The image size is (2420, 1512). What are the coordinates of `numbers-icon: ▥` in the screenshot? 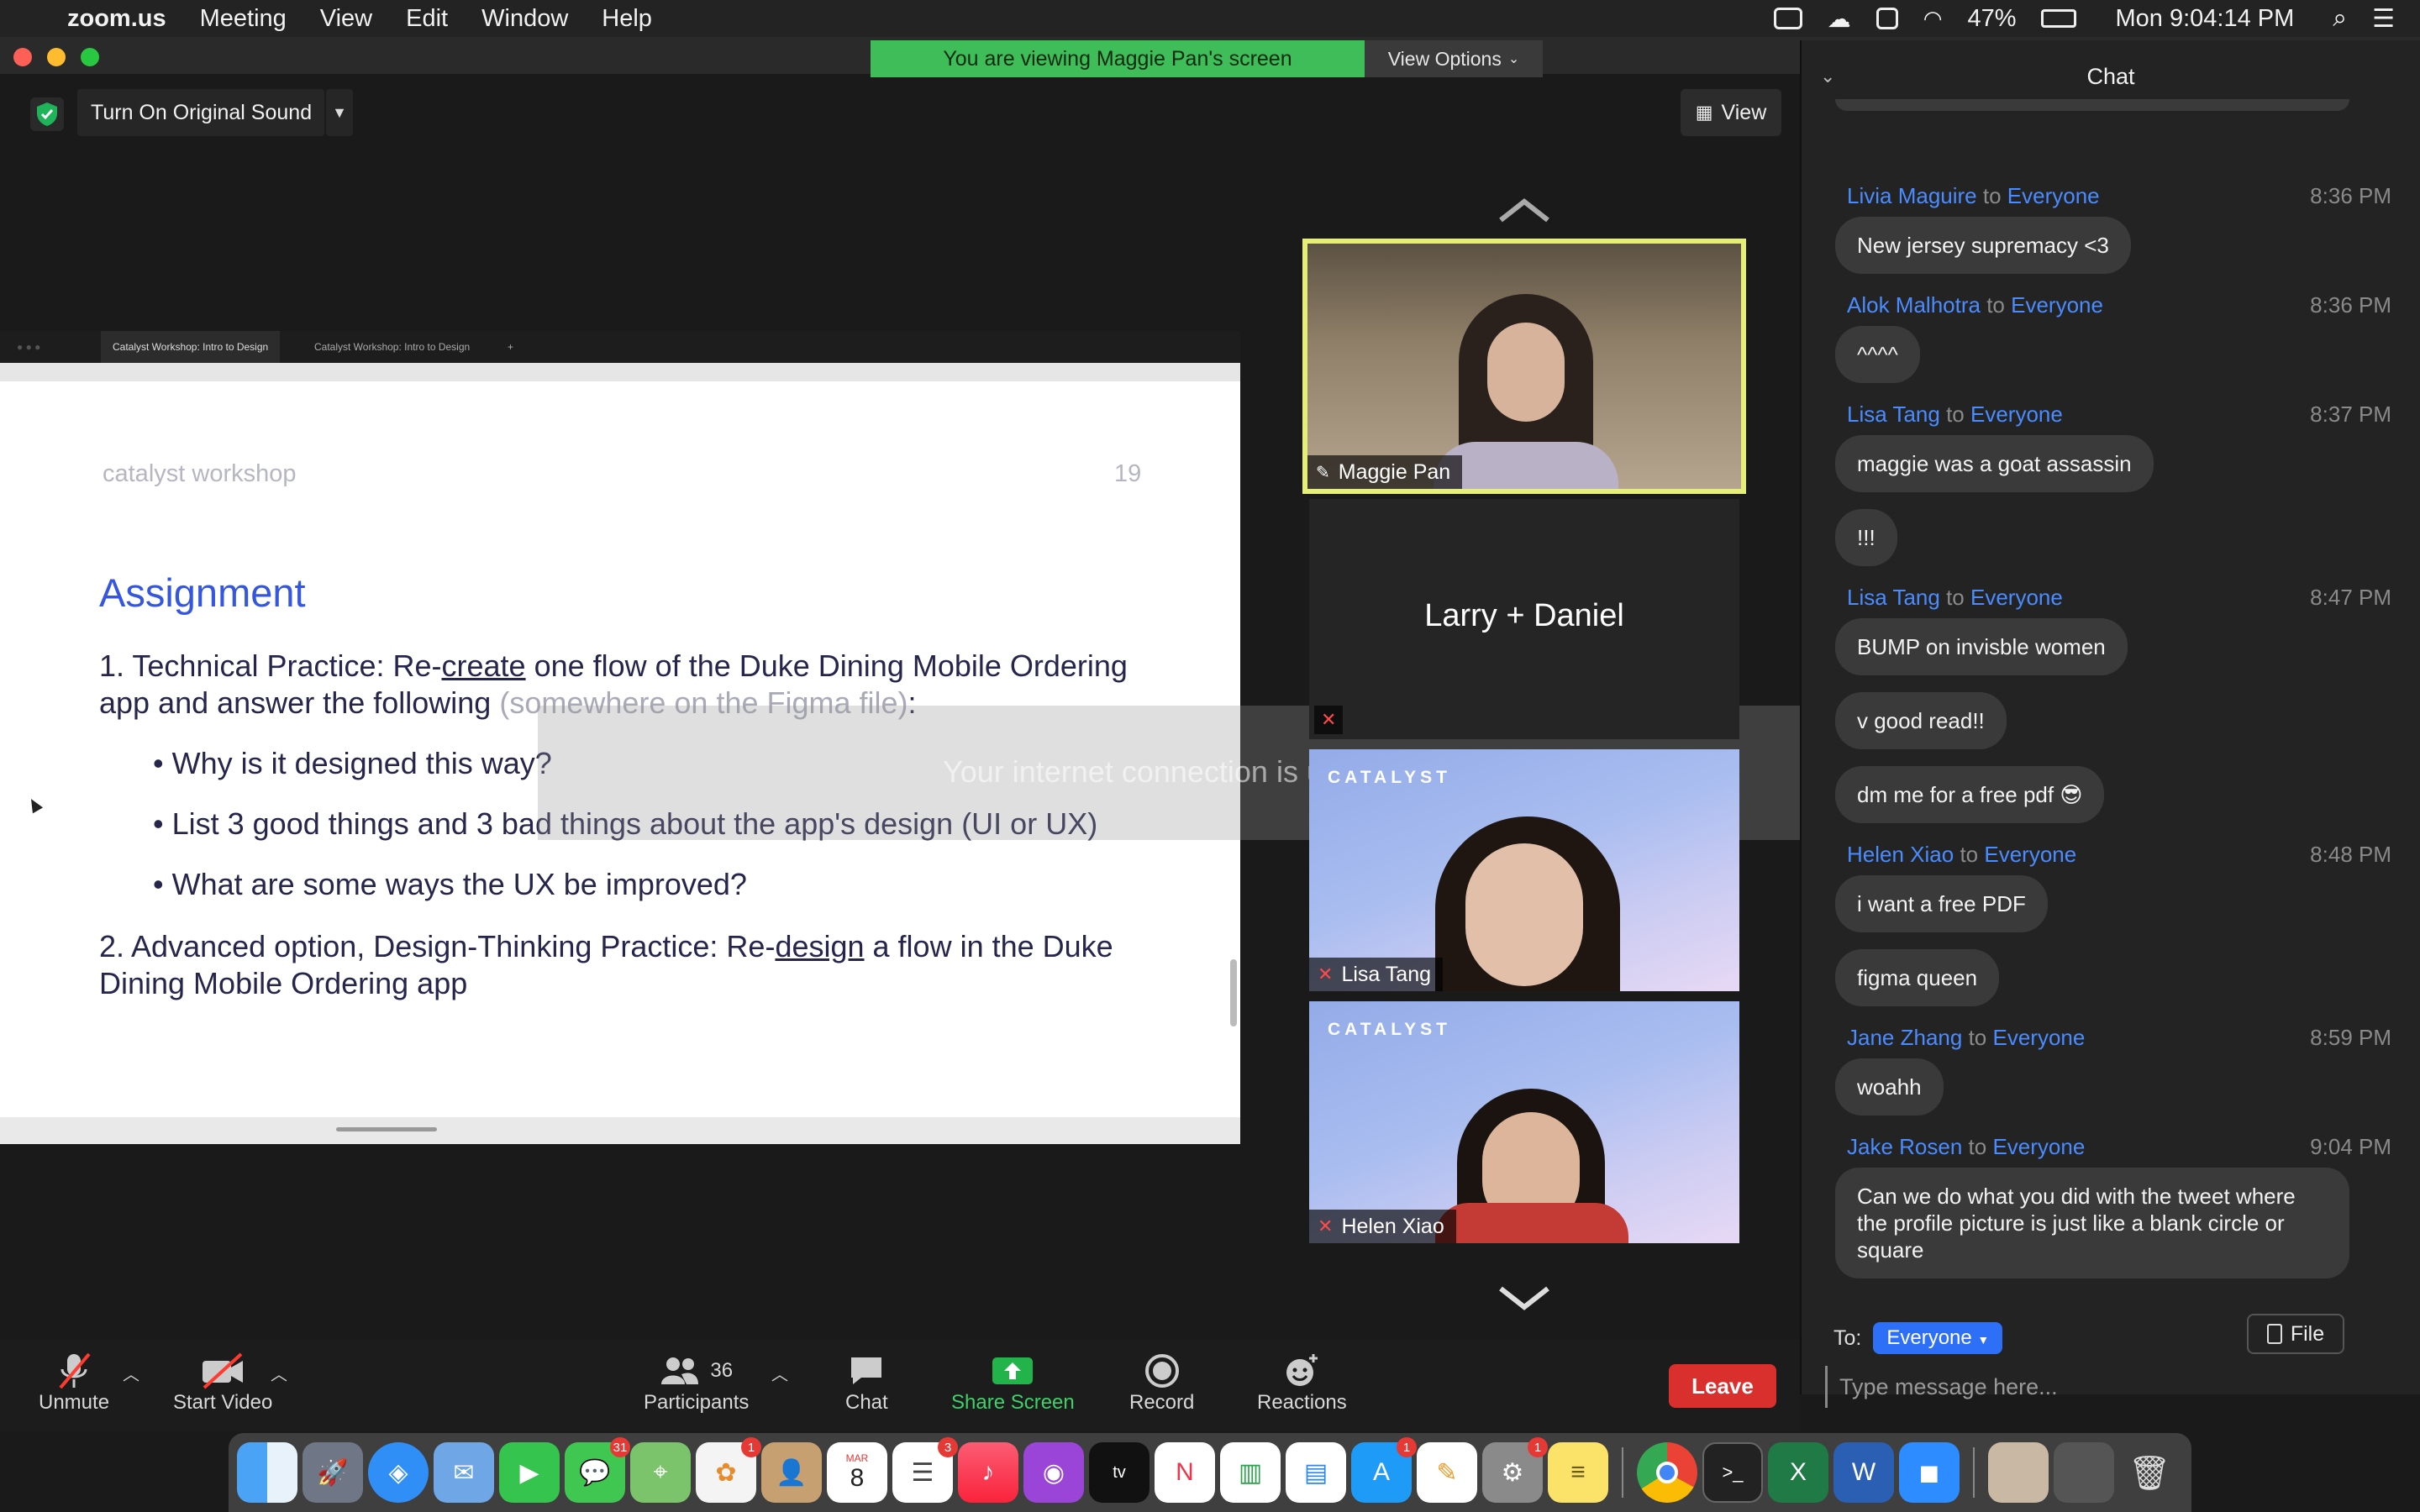 It's located at (1251, 1472).